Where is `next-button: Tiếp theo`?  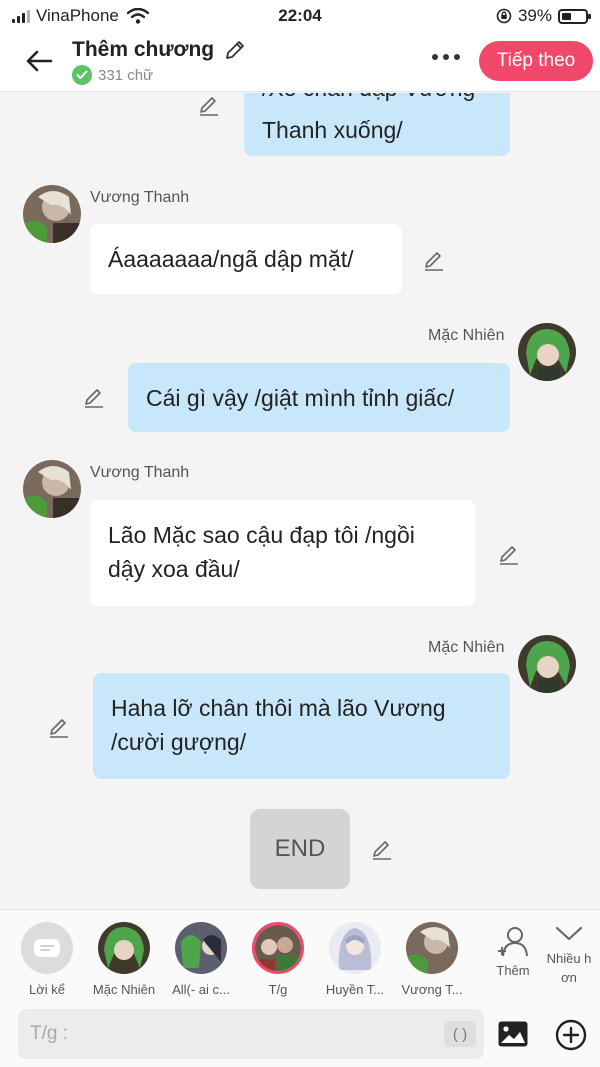
next-button: Tiếp theo is located at coordinates (536, 61).